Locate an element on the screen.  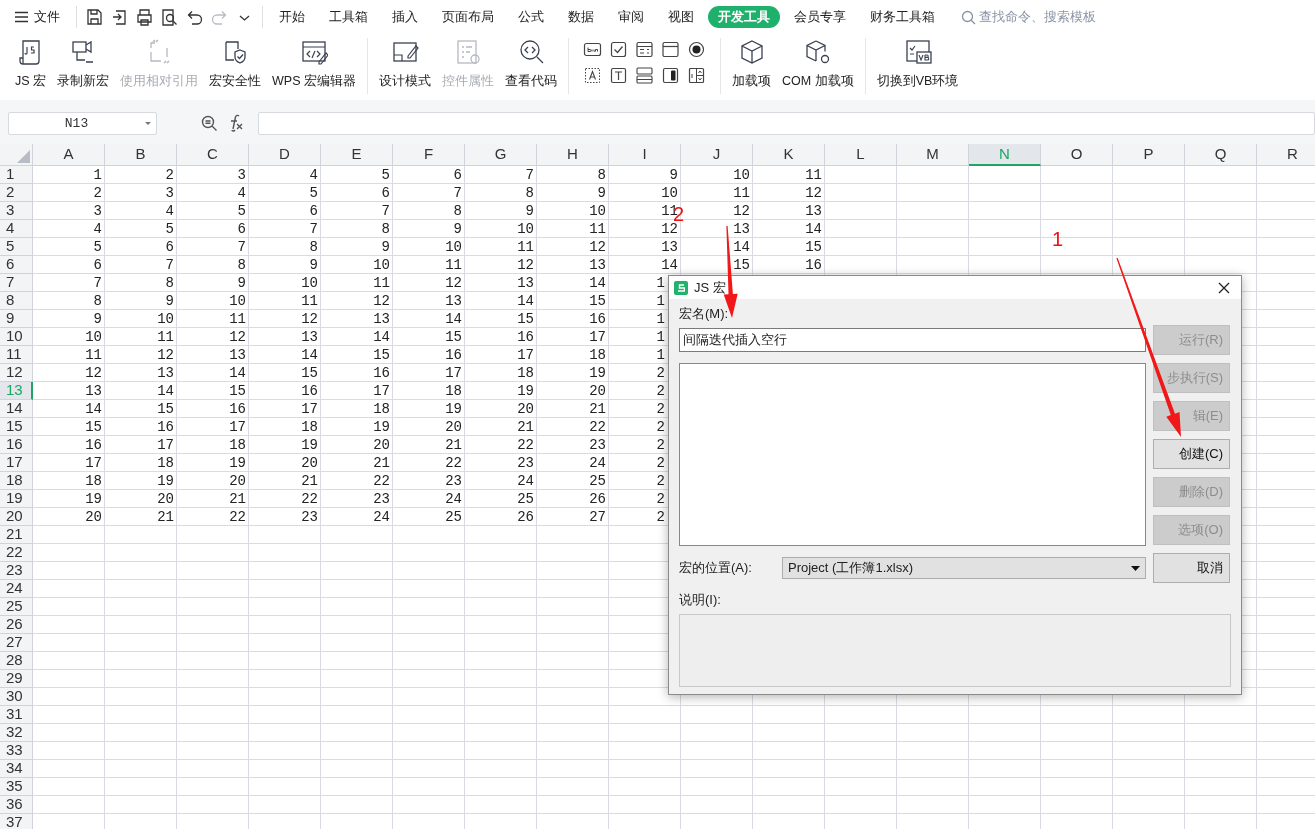
formula-input is located at coordinates (786, 123).